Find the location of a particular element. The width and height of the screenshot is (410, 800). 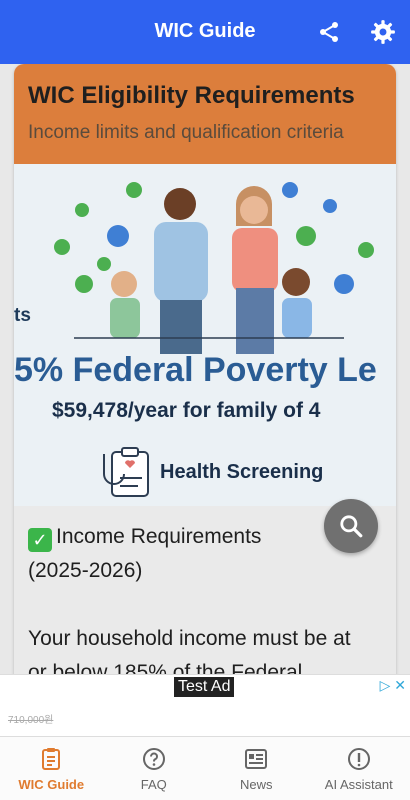

nav-item-faq: FAQ is located at coordinates (154, 768).